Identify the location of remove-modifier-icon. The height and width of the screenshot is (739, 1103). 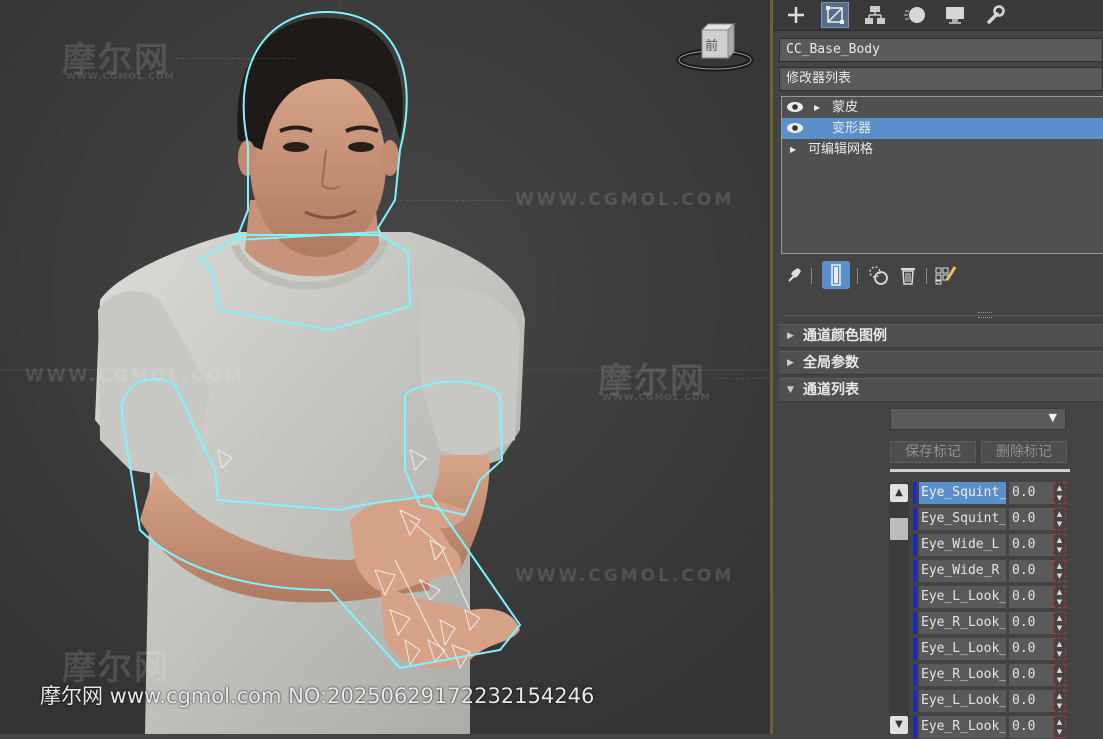
(908, 276).